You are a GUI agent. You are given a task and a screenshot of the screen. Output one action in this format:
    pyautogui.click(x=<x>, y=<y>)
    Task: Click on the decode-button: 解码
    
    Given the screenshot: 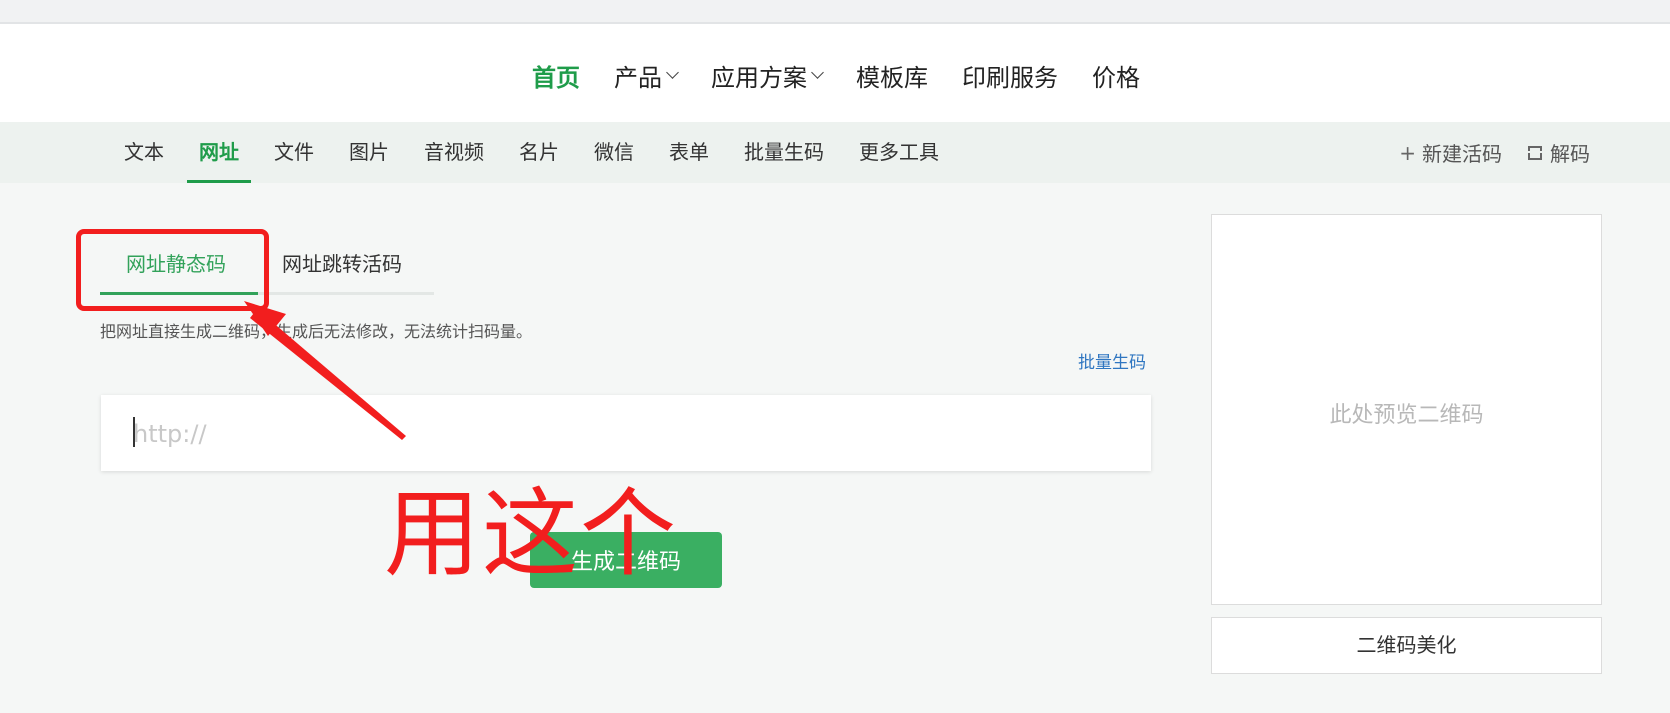 What is the action you would take?
    pyautogui.click(x=1558, y=152)
    